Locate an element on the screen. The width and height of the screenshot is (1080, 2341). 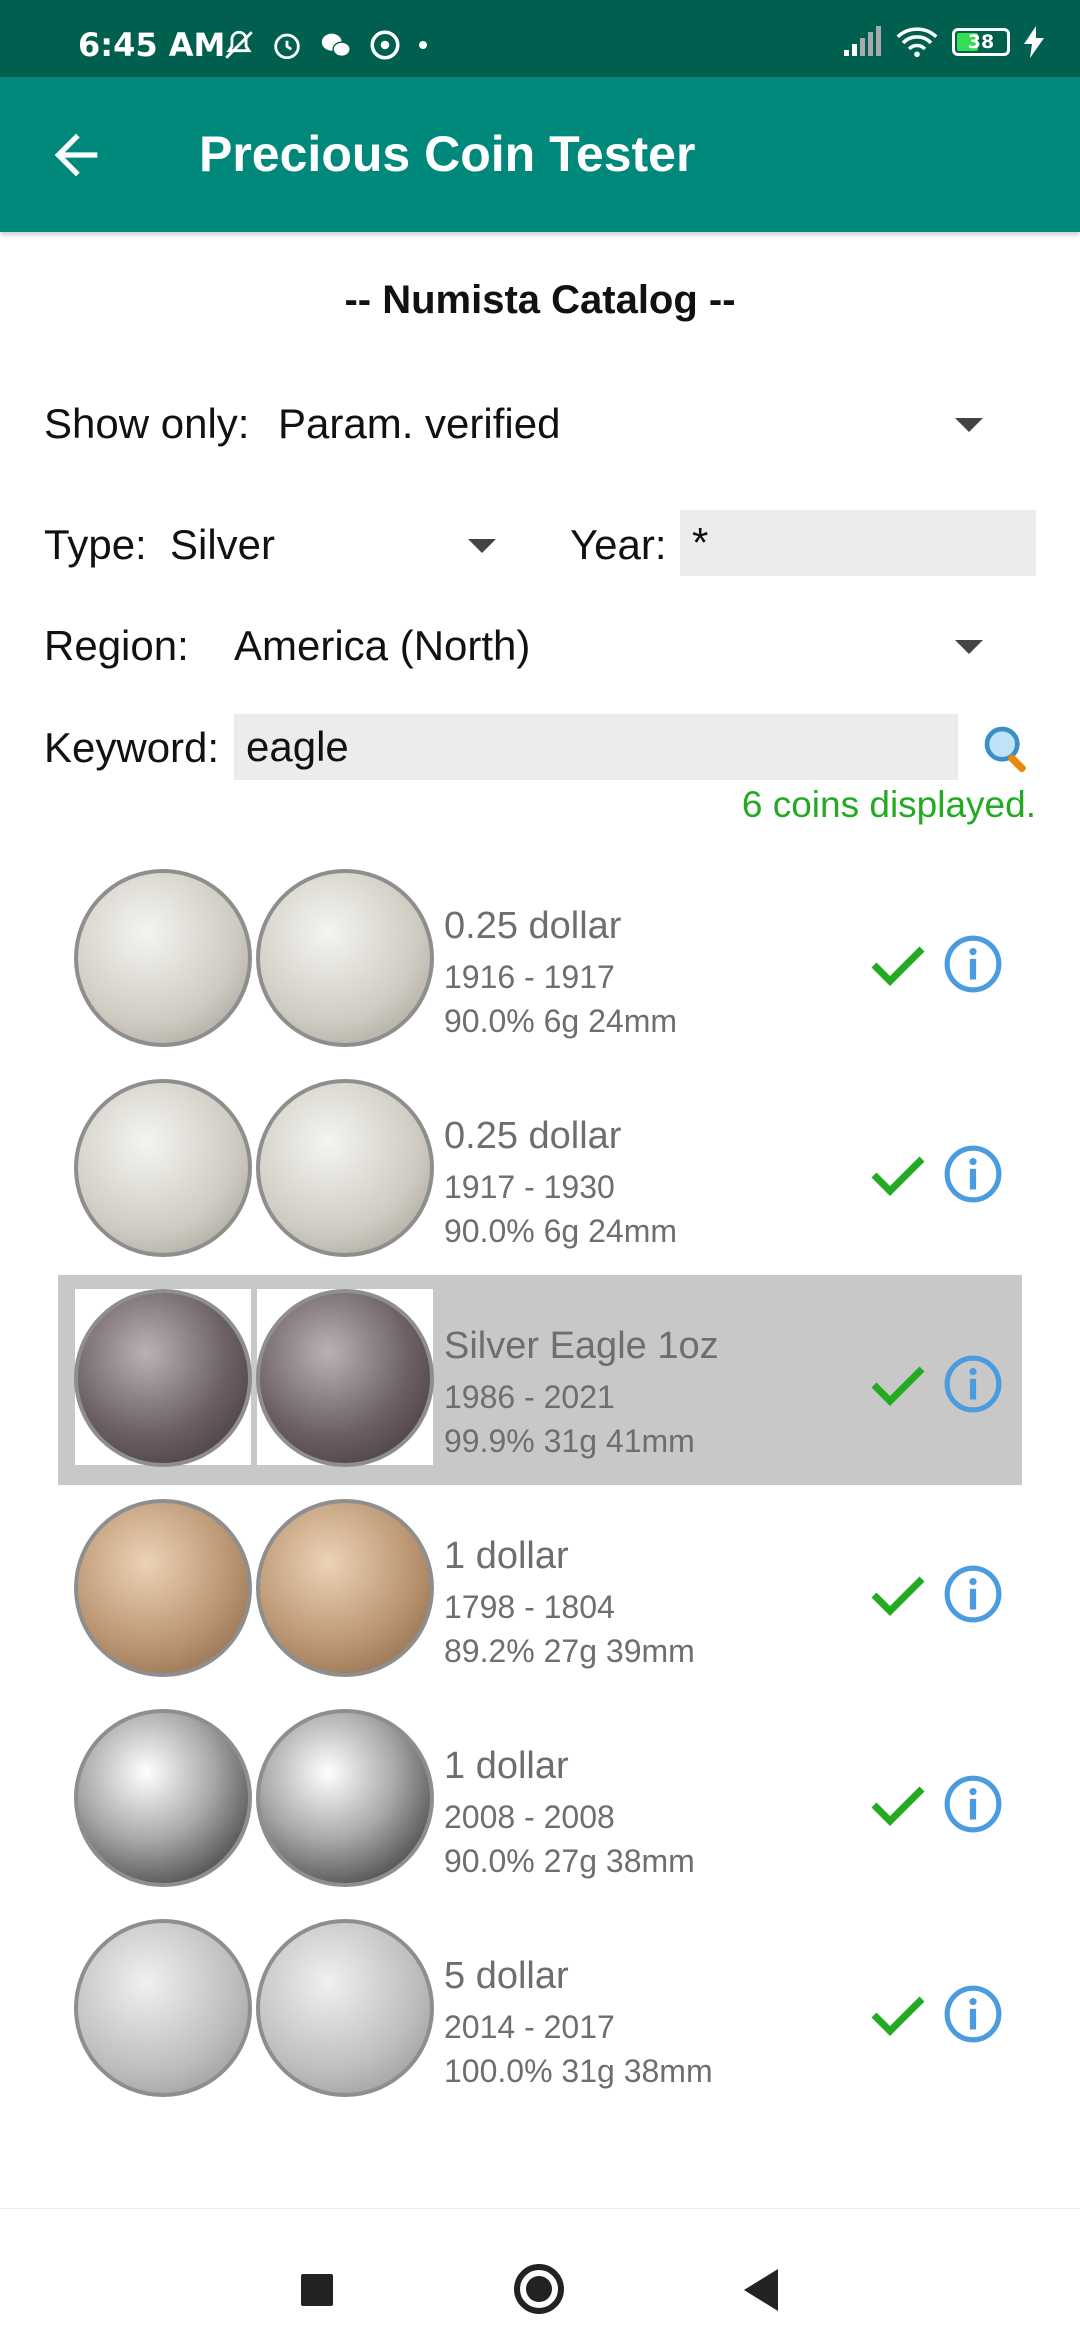
app-title: Precious Coin Tester is located at coordinates (447, 154).